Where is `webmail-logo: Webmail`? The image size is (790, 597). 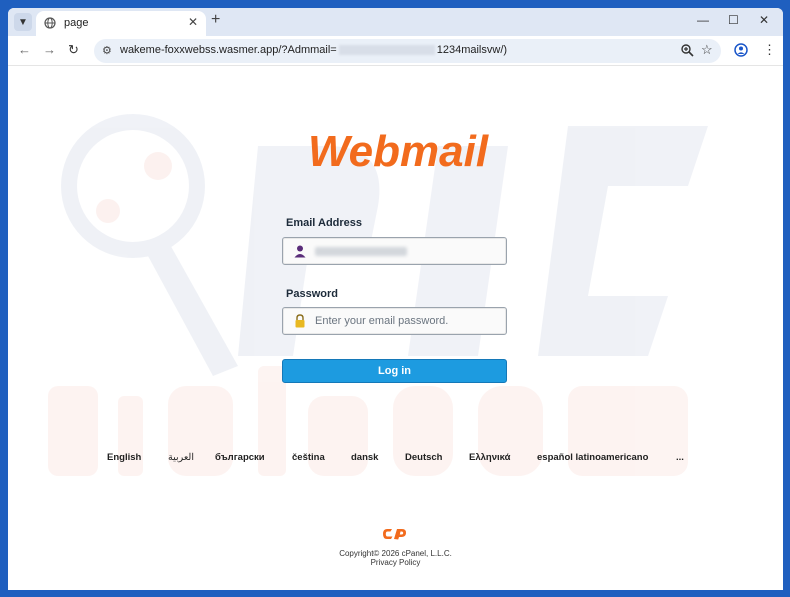 webmail-logo: Webmail is located at coordinates (398, 150).